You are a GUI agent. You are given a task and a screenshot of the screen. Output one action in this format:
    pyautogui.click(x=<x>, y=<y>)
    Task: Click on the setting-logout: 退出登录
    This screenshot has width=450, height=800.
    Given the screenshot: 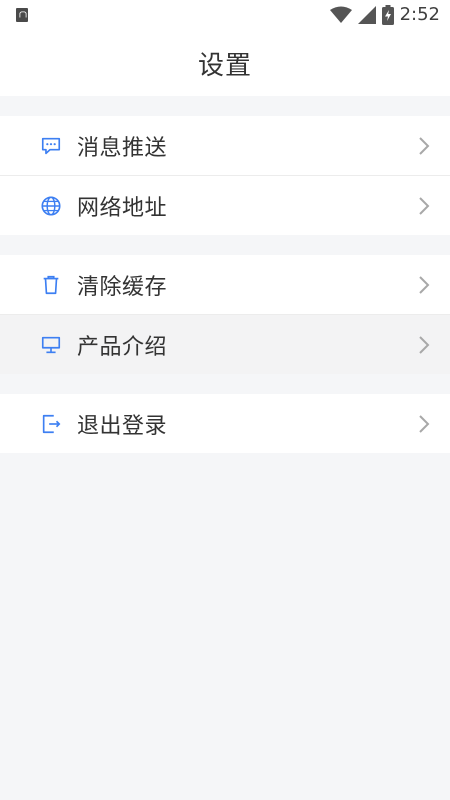 What is the action you would take?
    pyautogui.click(x=225, y=423)
    